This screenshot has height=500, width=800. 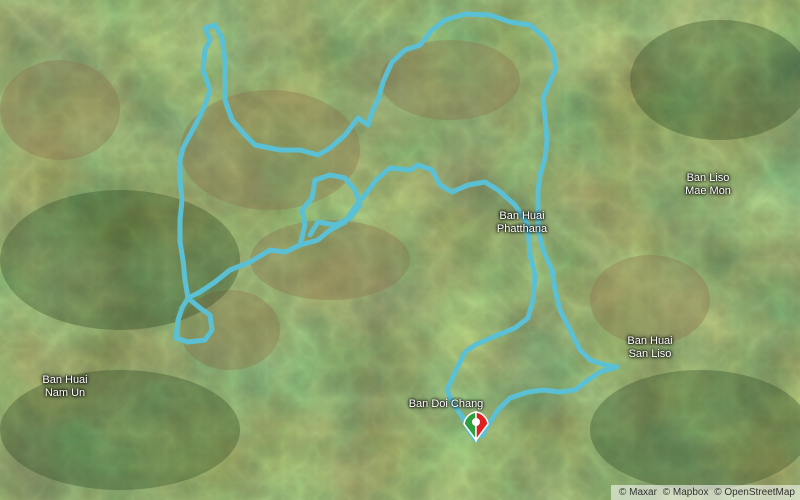 I want to click on place-label-line: Nam Un, so click(x=65, y=393).